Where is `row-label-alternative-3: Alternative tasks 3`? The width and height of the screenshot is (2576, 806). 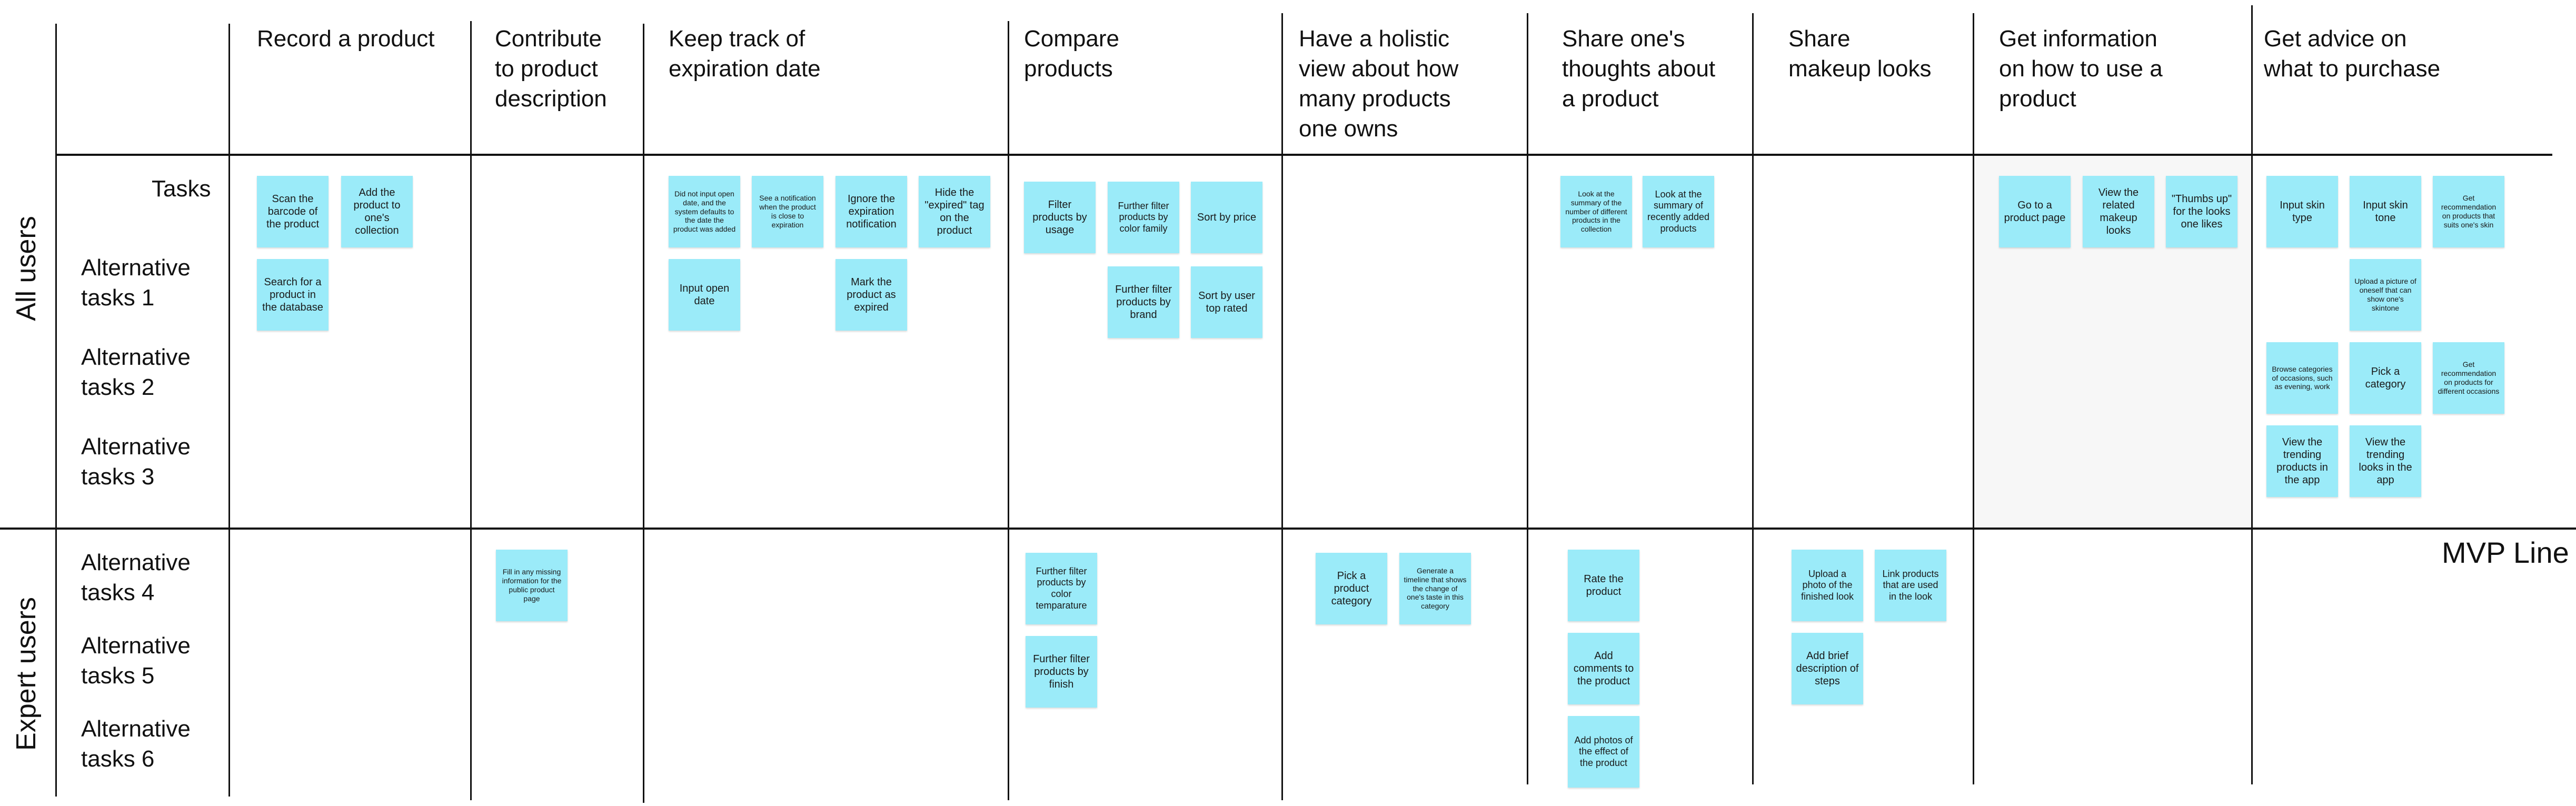 row-label-alternative-3: Alternative tasks 3 is located at coordinates (136, 462).